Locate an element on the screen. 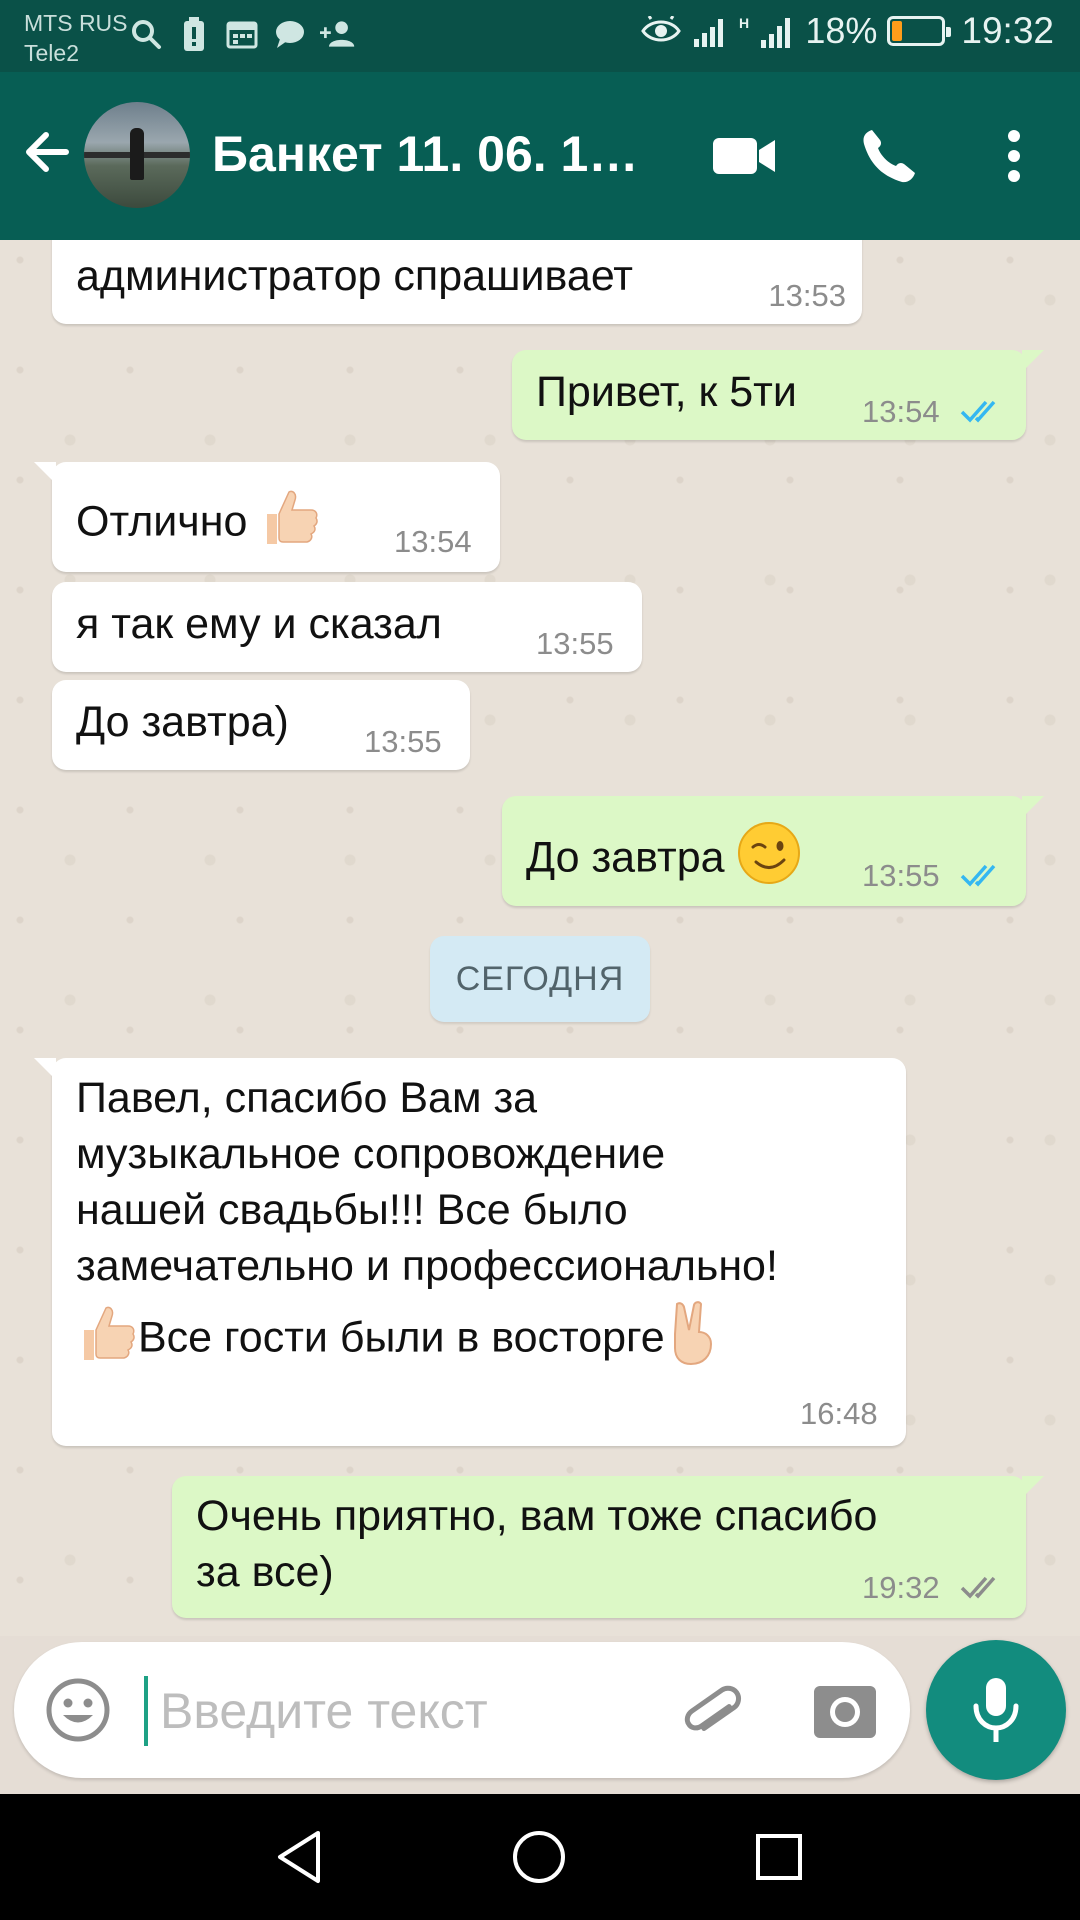  nav-back-icon is located at coordinates (299, 1857).